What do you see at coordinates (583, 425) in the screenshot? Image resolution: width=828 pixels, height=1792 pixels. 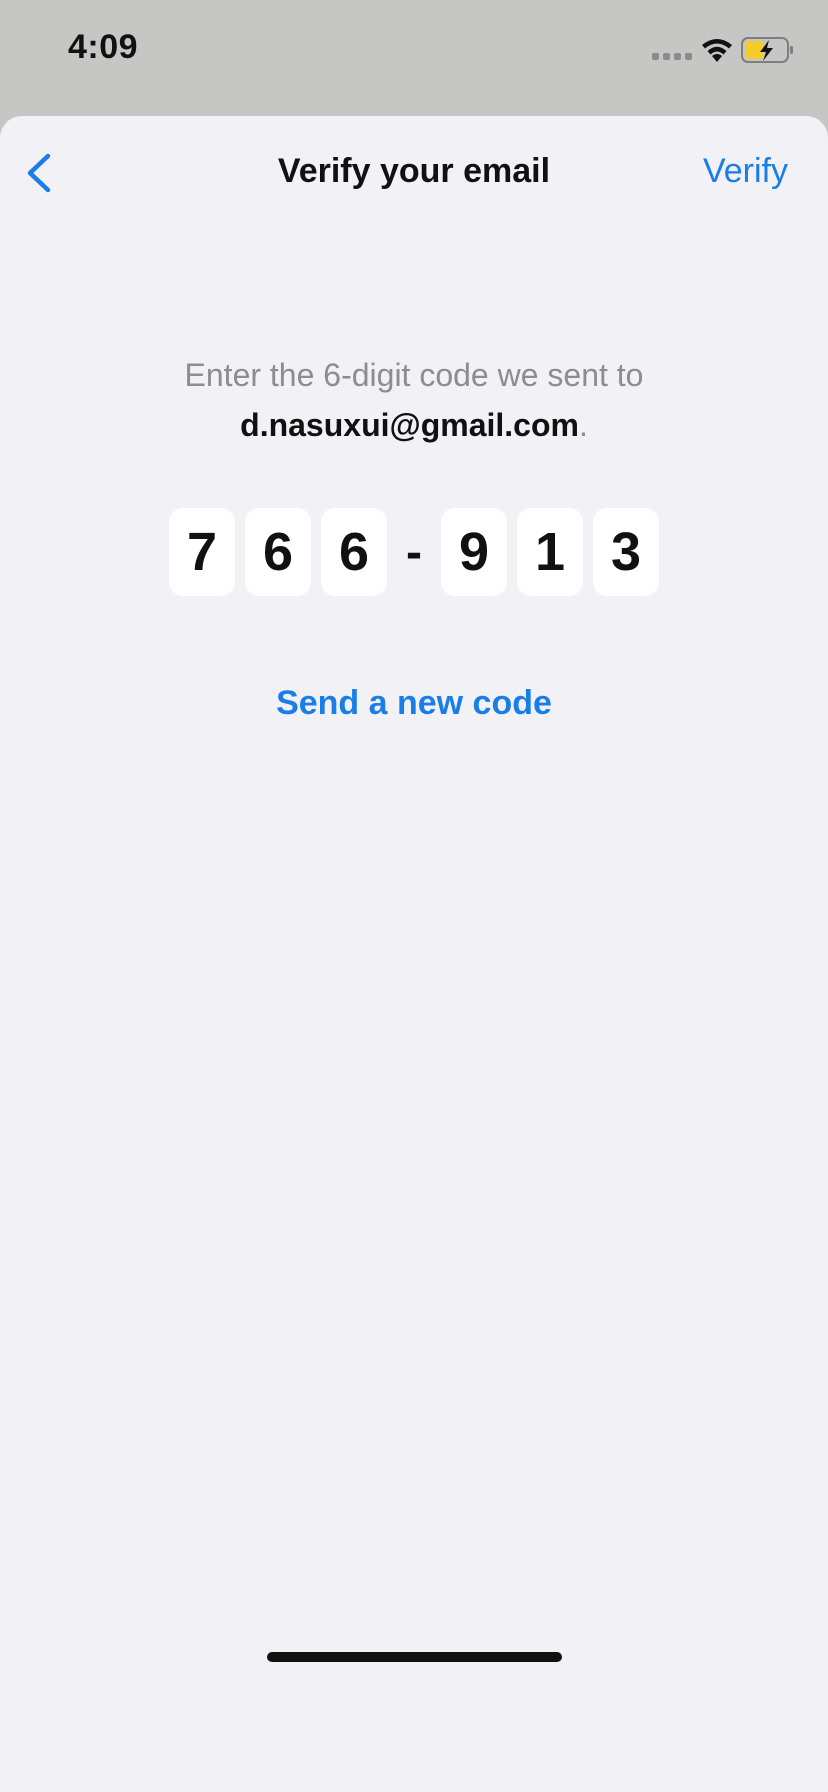 I see `instruction-suffix: .` at bounding box center [583, 425].